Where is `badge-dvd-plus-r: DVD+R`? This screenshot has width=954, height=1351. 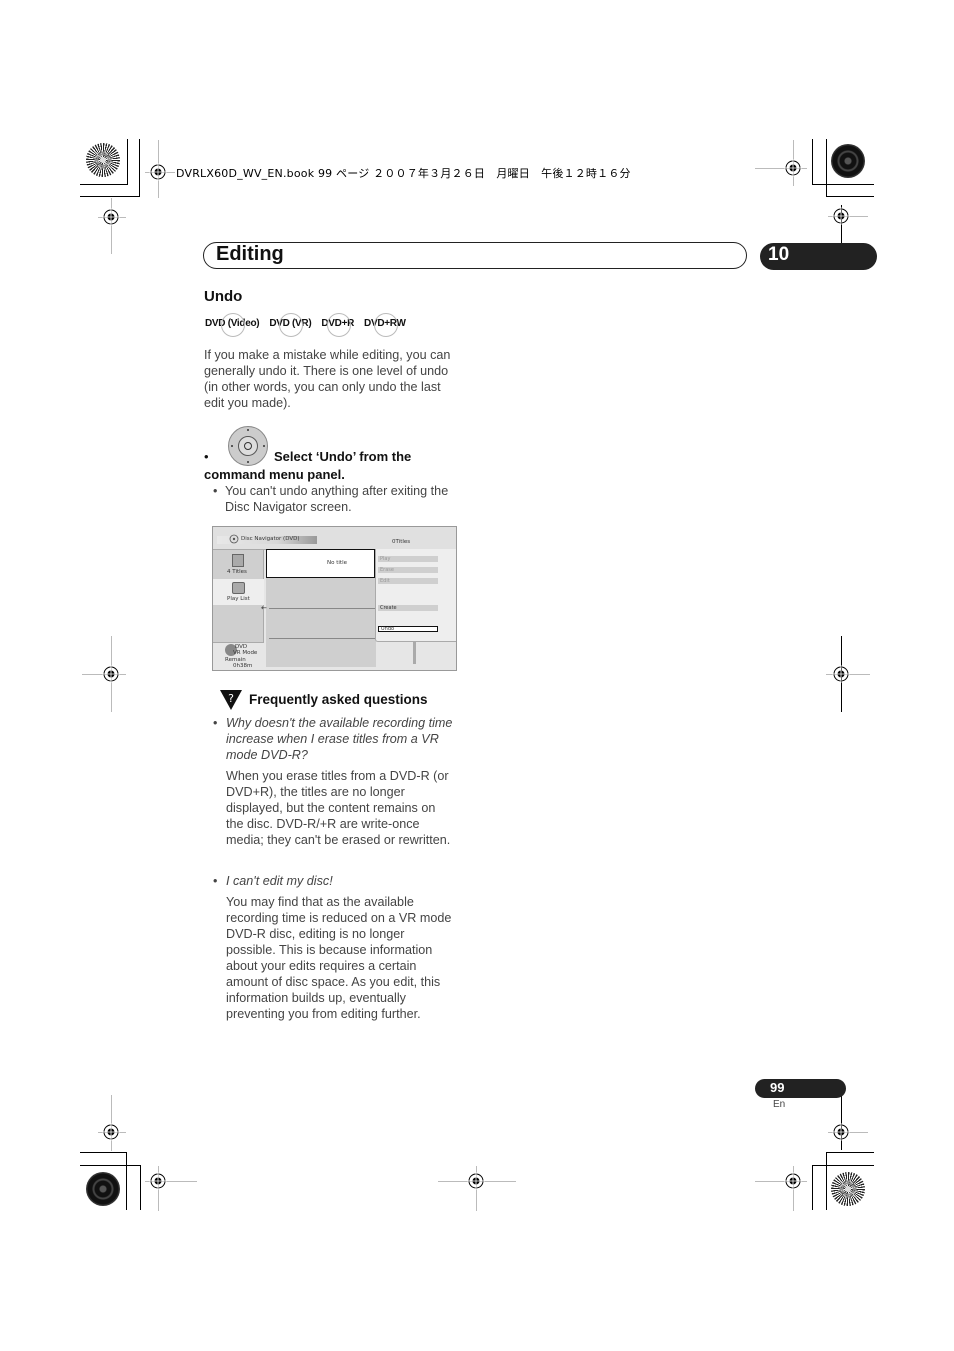 badge-dvd-plus-r: DVD+R is located at coordinates (338, 324).